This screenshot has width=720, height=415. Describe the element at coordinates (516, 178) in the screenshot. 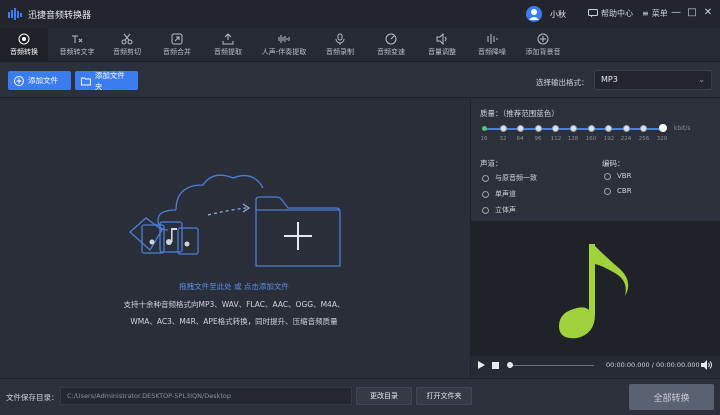

I see `channel-option-label: 与原音频一致` at that location.